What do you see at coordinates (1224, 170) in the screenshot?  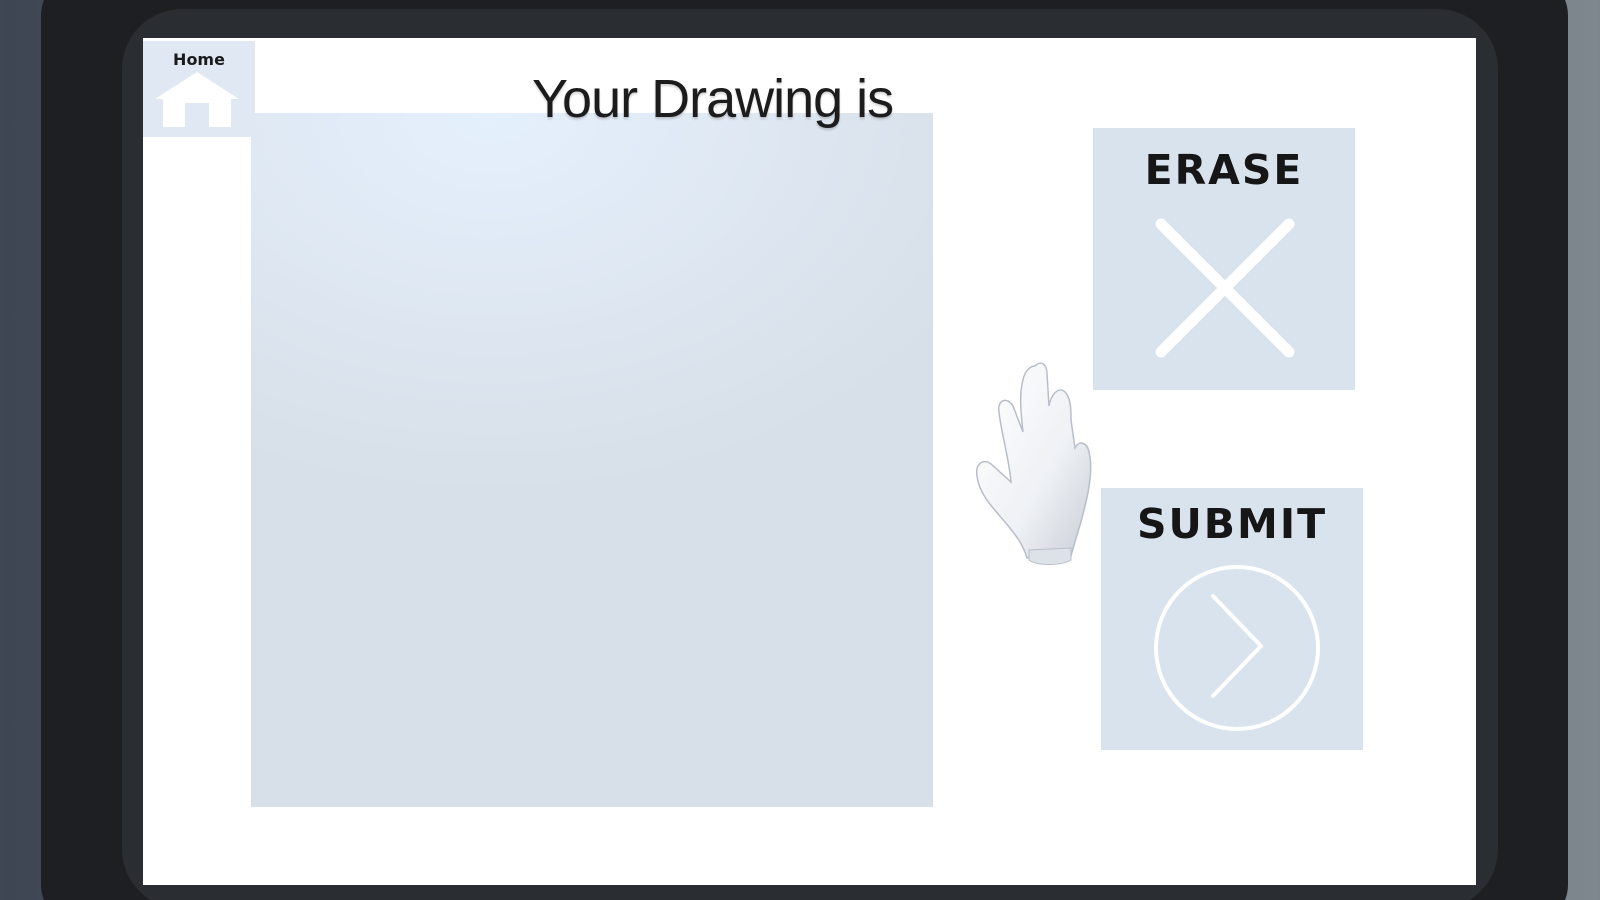 I see `erase-label: ERASE` at bounding box center [1224, 170].